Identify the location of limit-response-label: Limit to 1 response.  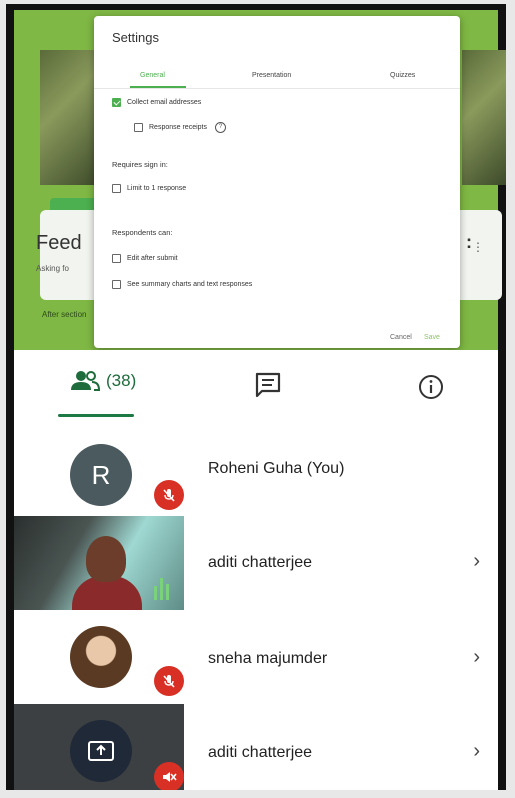
(157, 188).